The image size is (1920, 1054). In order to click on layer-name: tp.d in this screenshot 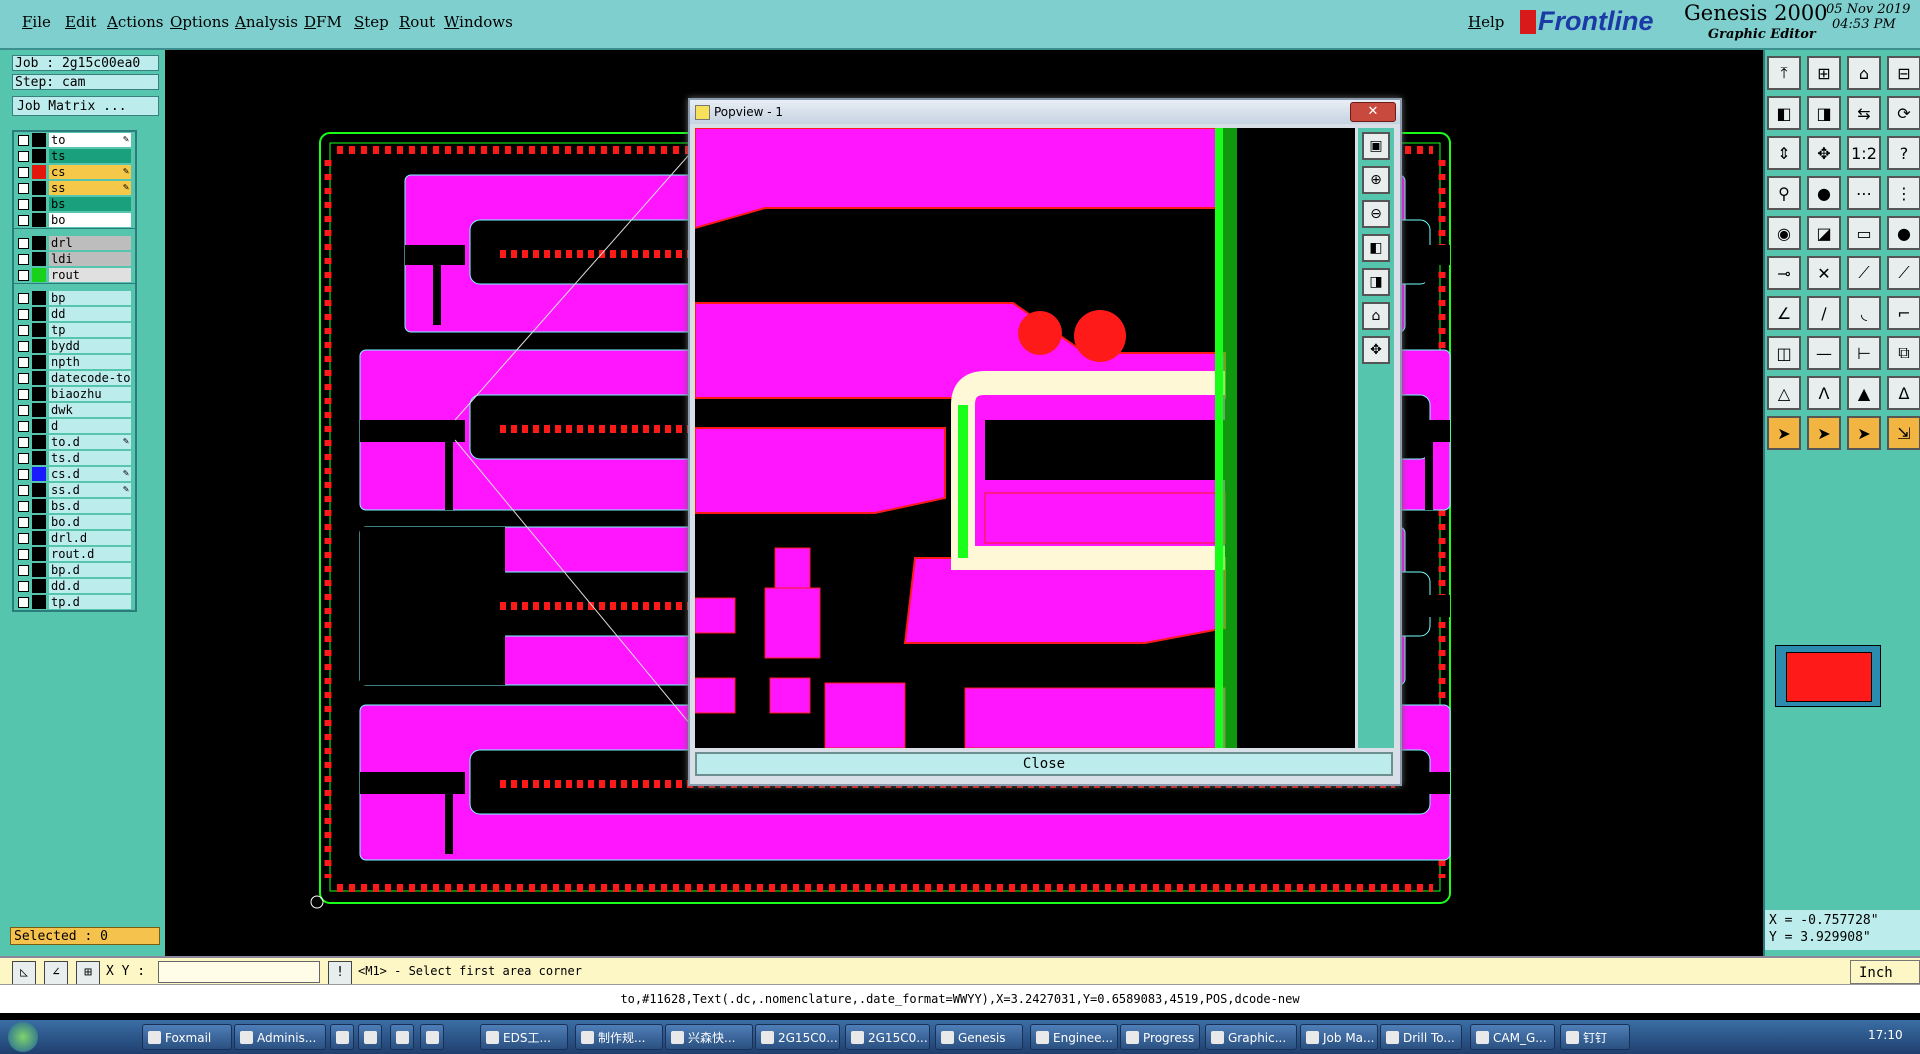, I will do `click(90, 602)`.